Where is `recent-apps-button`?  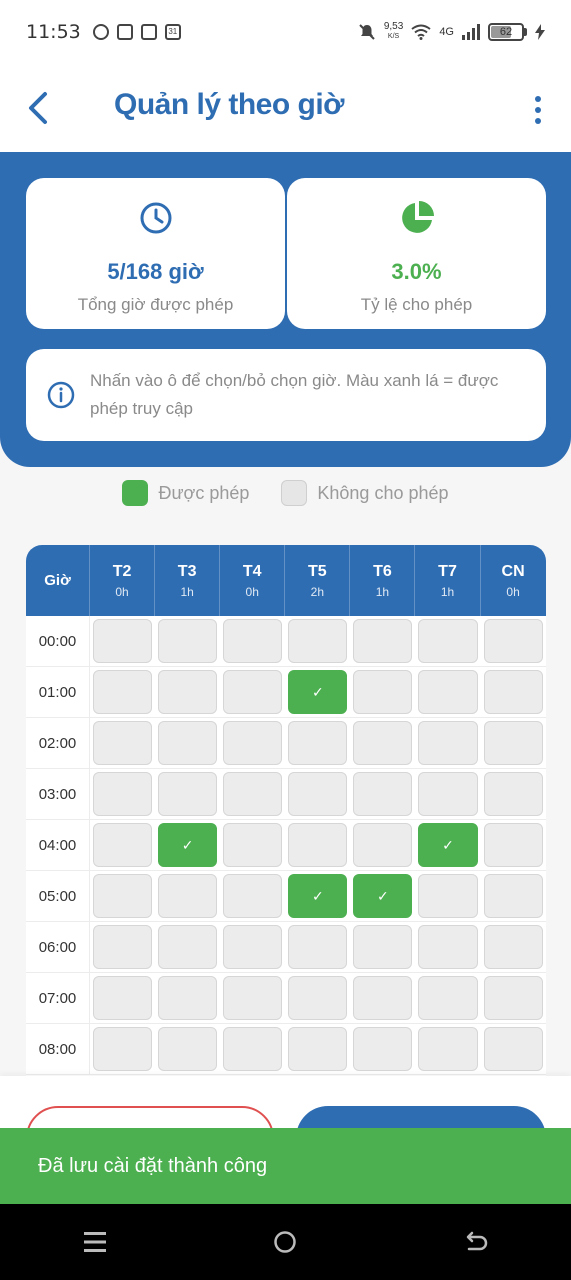
recent-apps-button is located at coordinates (95, 1242).